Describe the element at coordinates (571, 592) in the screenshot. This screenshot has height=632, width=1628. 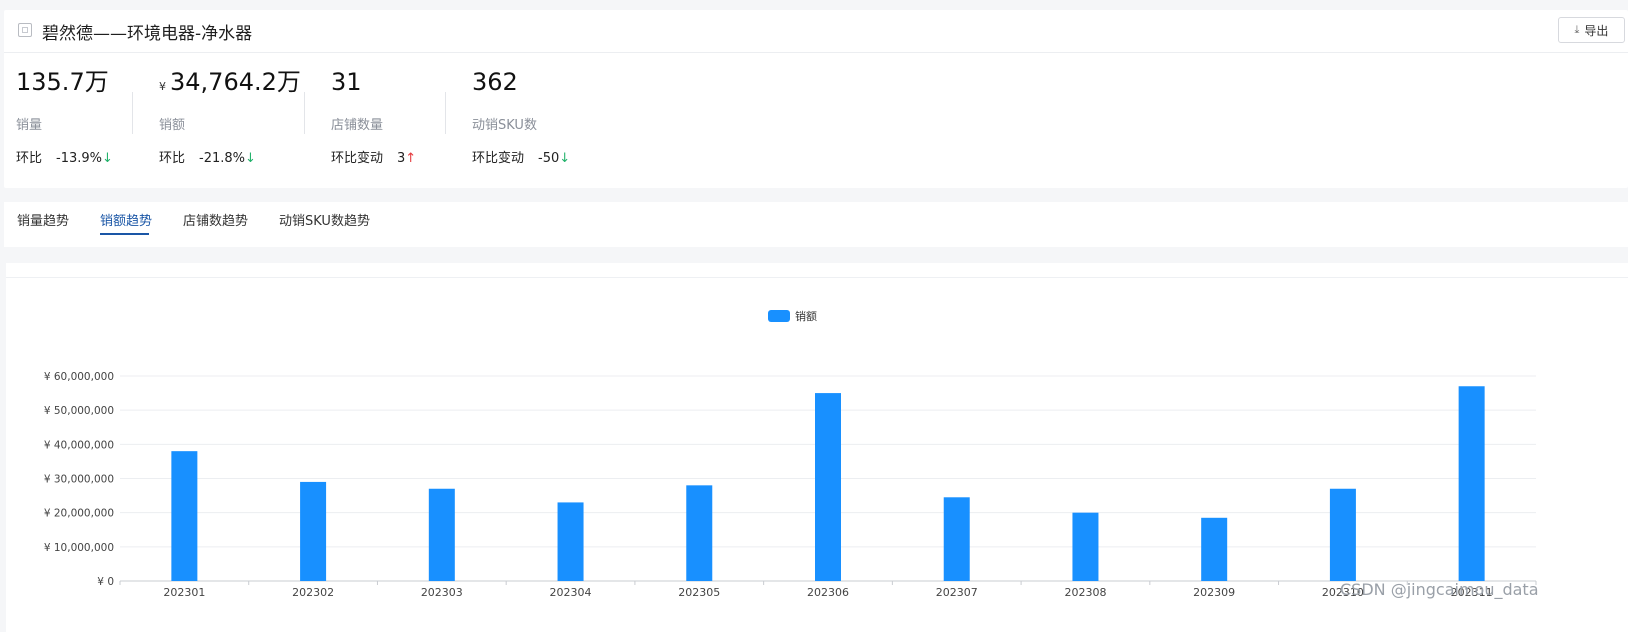
I see `x-tick-label: 202304` at that location.